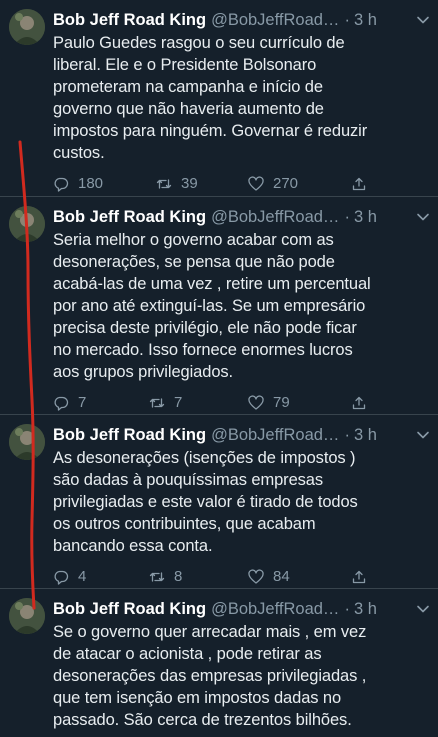 This screenshot has height=737, width=438. Describe the element at coordinates (241, 577) in the screenshot. I see `tweet-actions: 4 8 84` at that location.